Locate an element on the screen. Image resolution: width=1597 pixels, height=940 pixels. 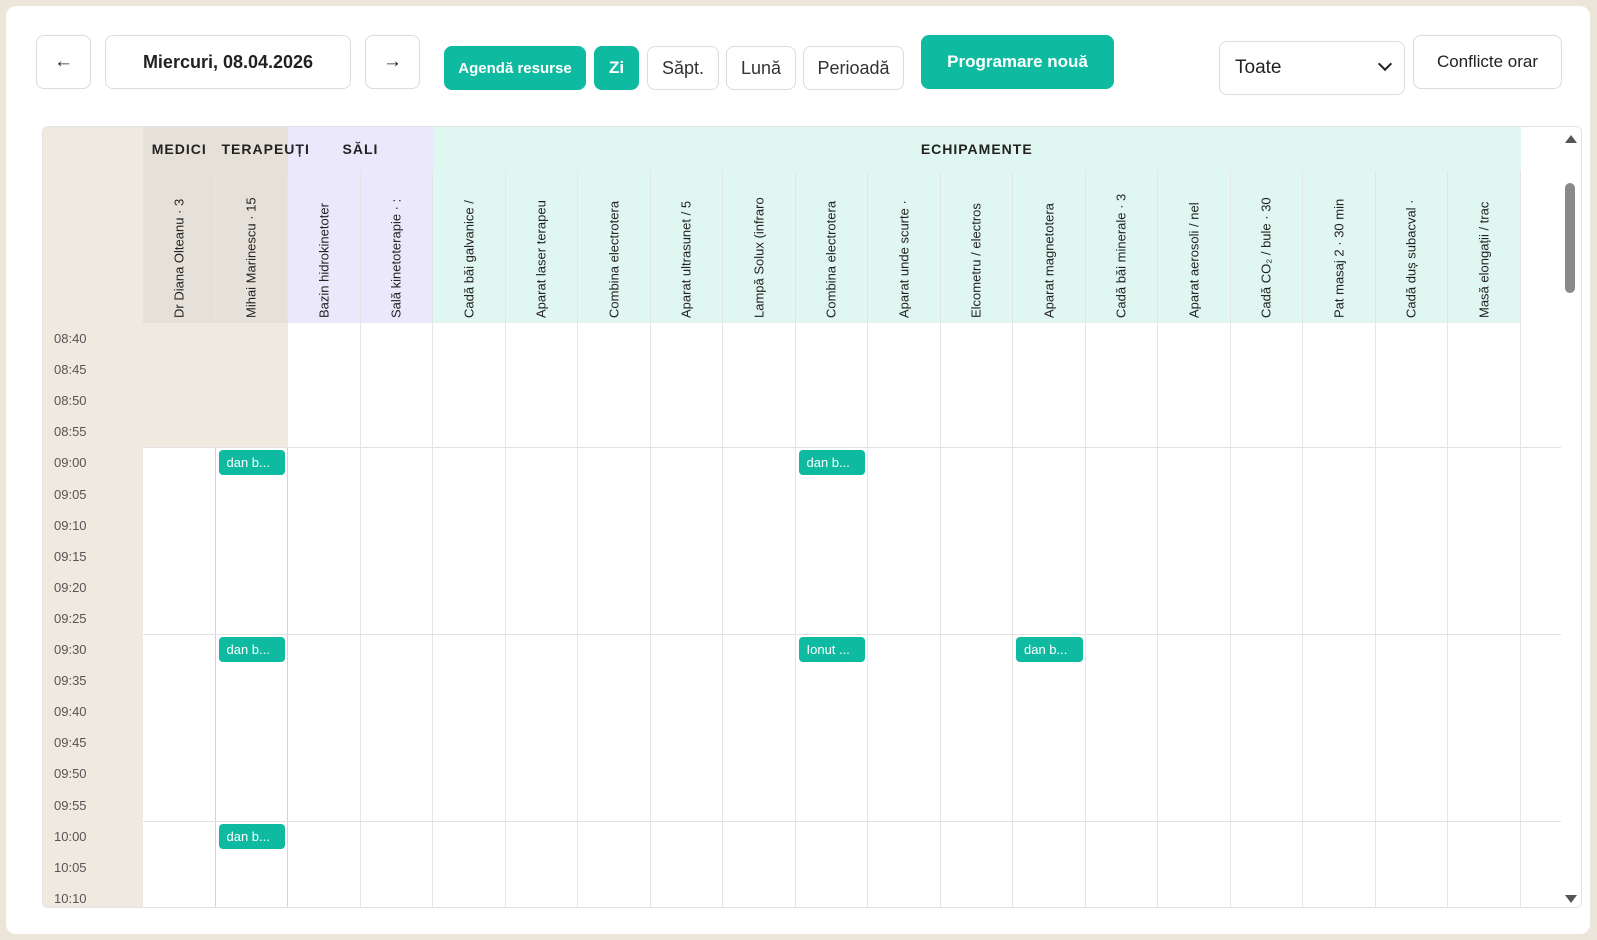
arrow-right-icon: → is located at coordinates (392, 61).